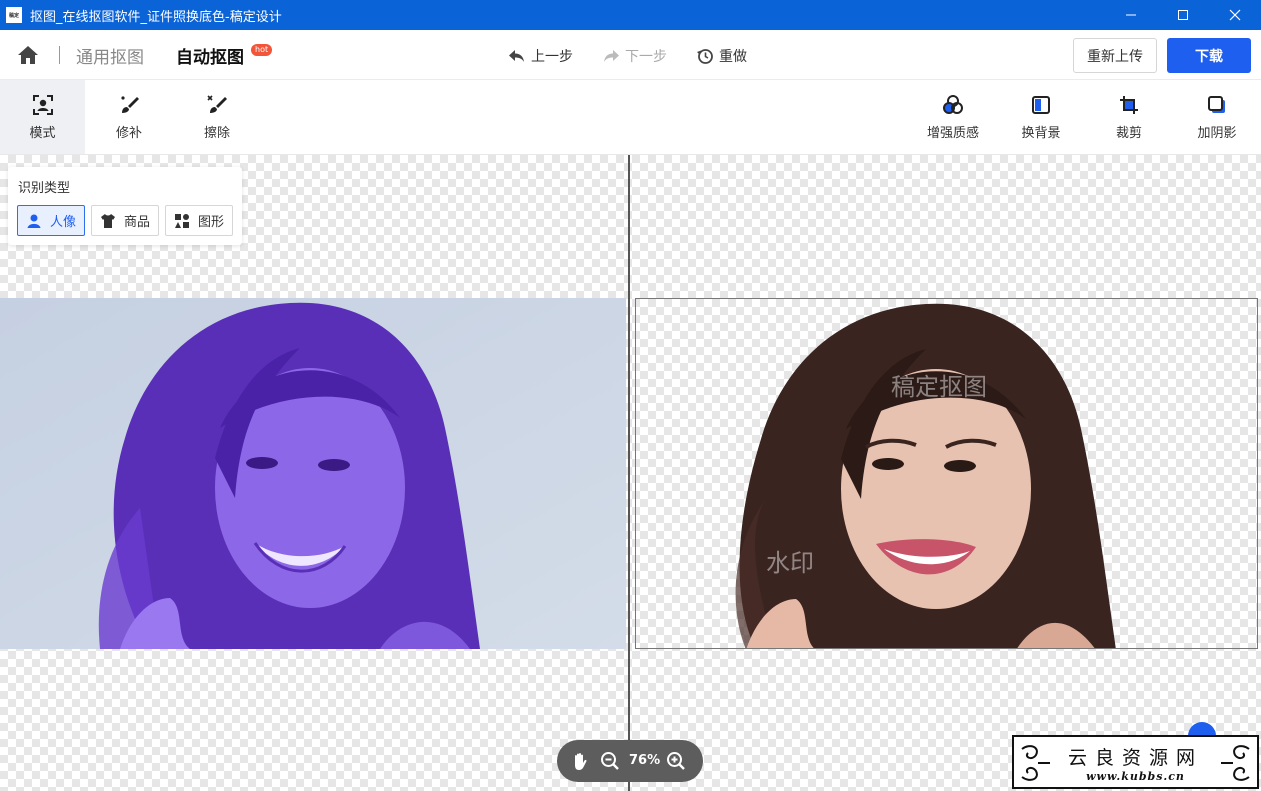  What do you see at coordinates (630, 15) in the screenshot?
I see `window-titlebar: 稿定 抠图_在线抠图软件_证件照换底色-稿定设计` at bounding box center [630, 15].